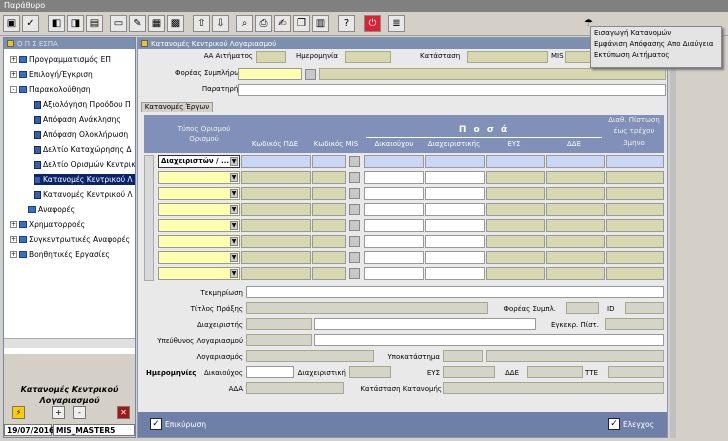 The width and height of the screenshot is (728, 441). What do you see at coordinates (244, 23) in the screenshot?
I see `search-icon: ⌕` at bounding box center [244, 23].